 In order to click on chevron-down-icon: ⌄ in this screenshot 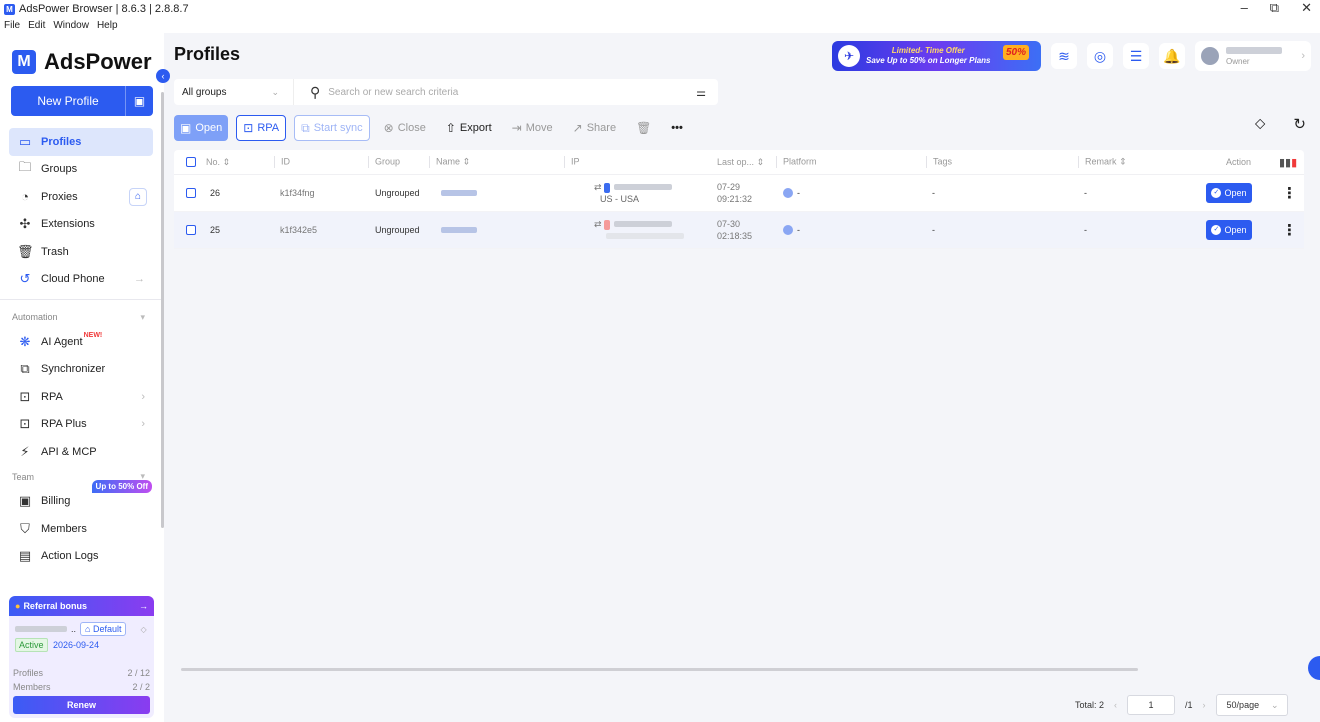, I will do `click(275, 91)`.